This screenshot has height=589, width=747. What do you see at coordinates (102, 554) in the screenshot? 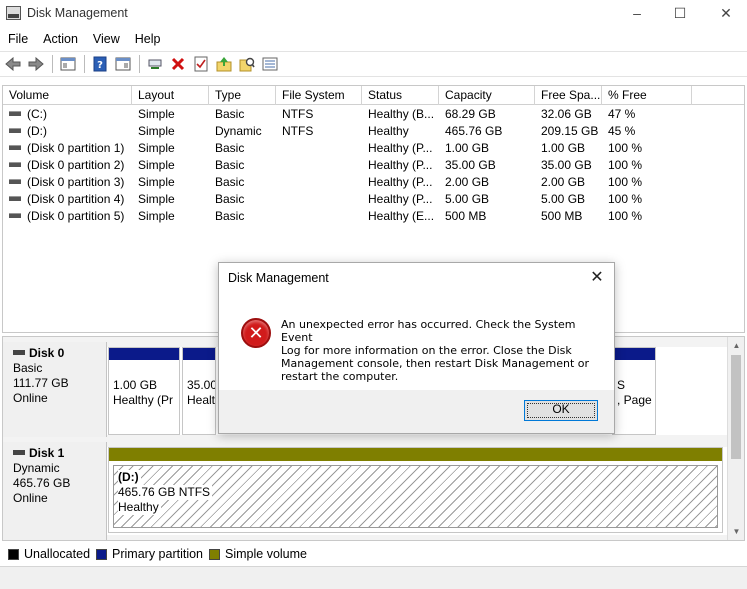
I see `legend-swatch` at bounding box center [102, 554].